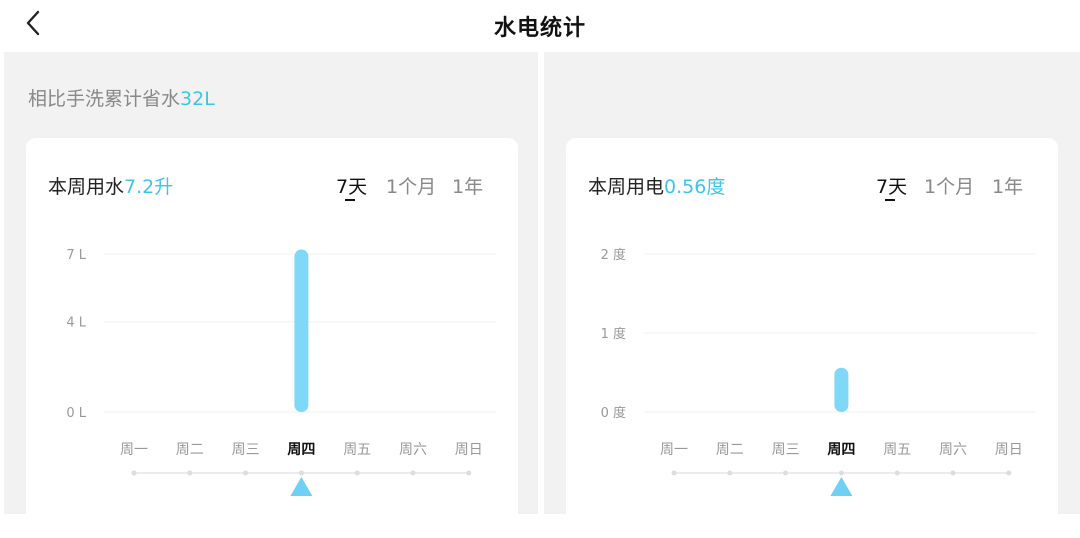 The height and width of the screenshot is (538, 1080). I want to click on y-tick-label: 4 L, so click(76, 323).